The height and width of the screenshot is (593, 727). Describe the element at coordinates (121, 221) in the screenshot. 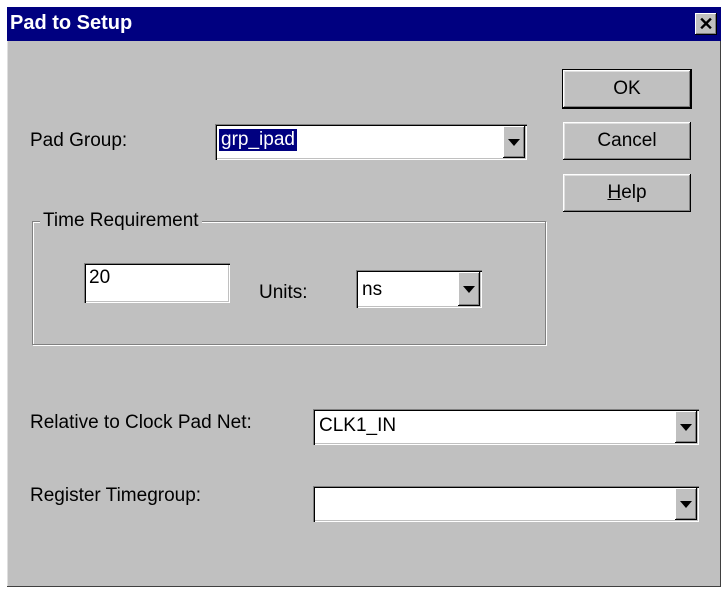

I see `time-requirement-title: Time Requirement` at that location.